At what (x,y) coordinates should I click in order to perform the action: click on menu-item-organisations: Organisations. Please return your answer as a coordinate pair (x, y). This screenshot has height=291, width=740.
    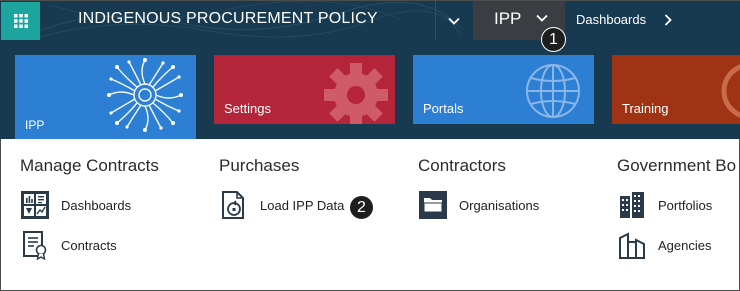
    Looking at the image, I should click on (478, 205).